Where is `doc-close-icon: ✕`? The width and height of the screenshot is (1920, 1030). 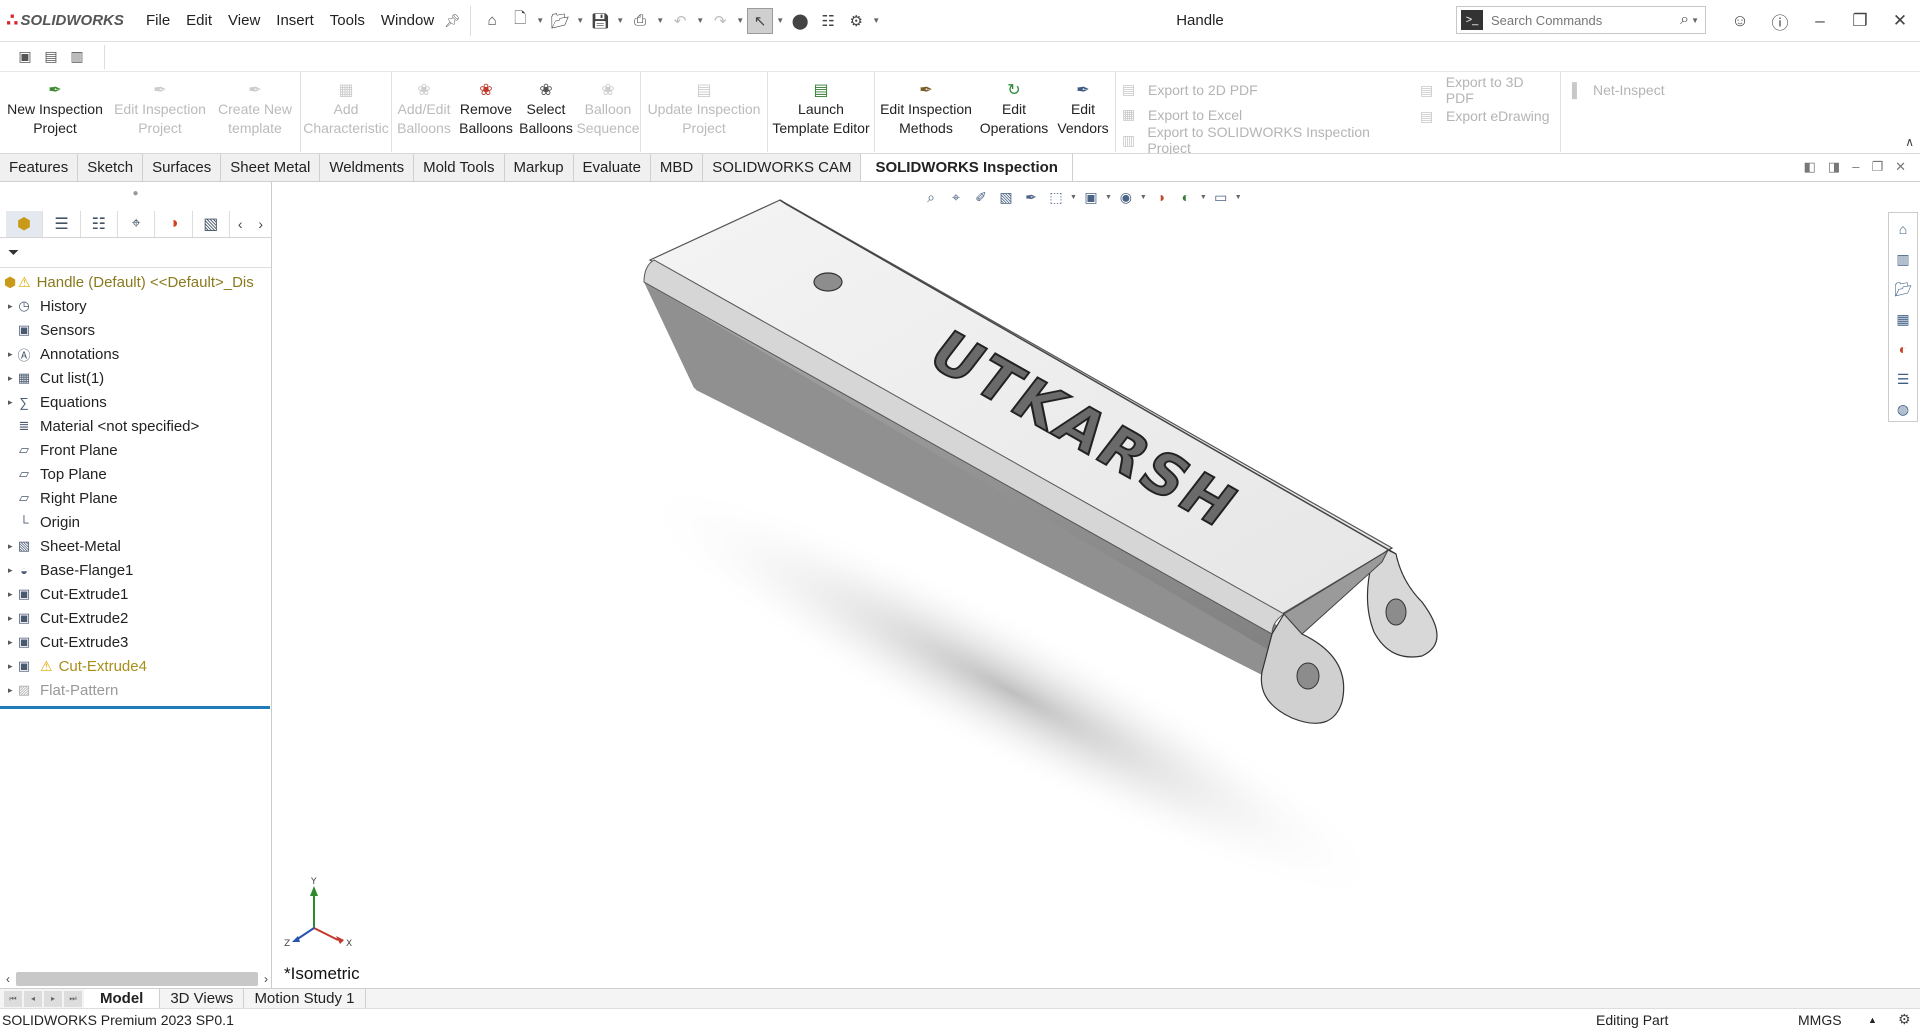 doc-close-icon: ✕ is located at coordinates (1900, 167).